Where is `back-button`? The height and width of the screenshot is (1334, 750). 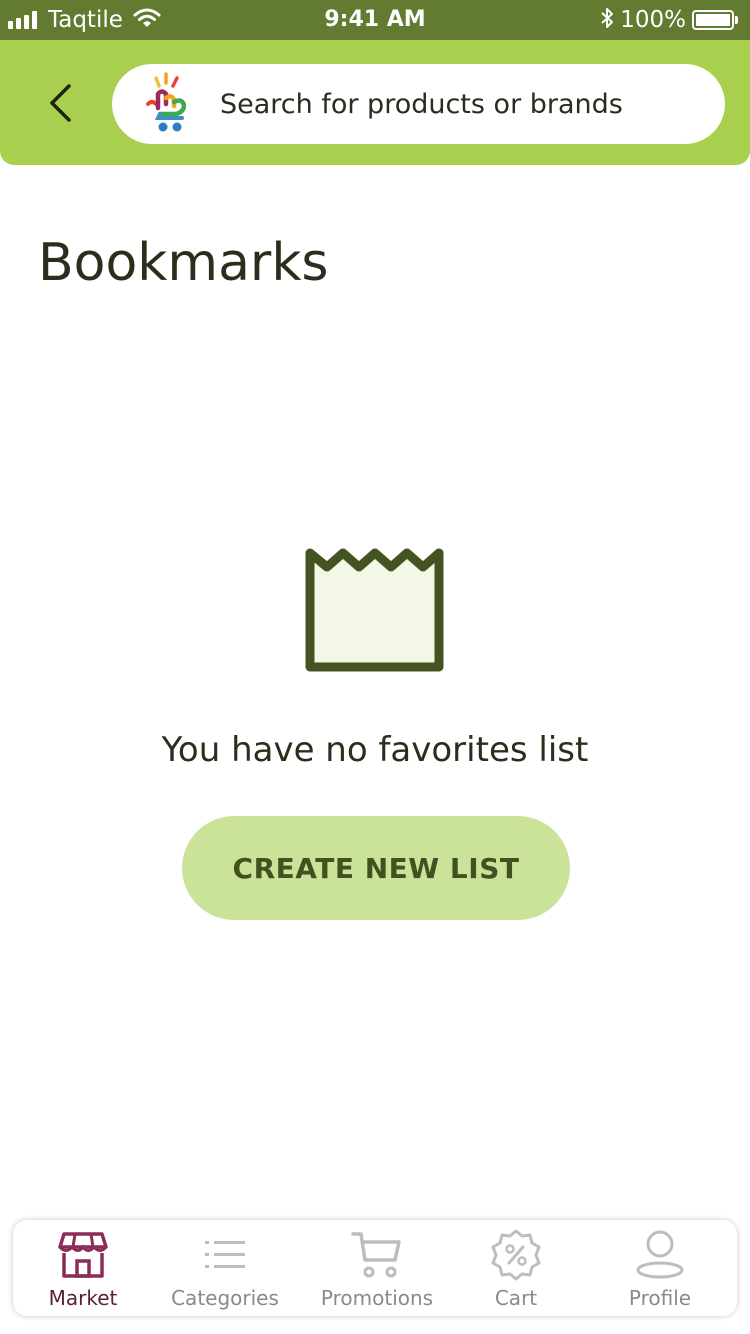
back-button is located at coordinates (60, 103).